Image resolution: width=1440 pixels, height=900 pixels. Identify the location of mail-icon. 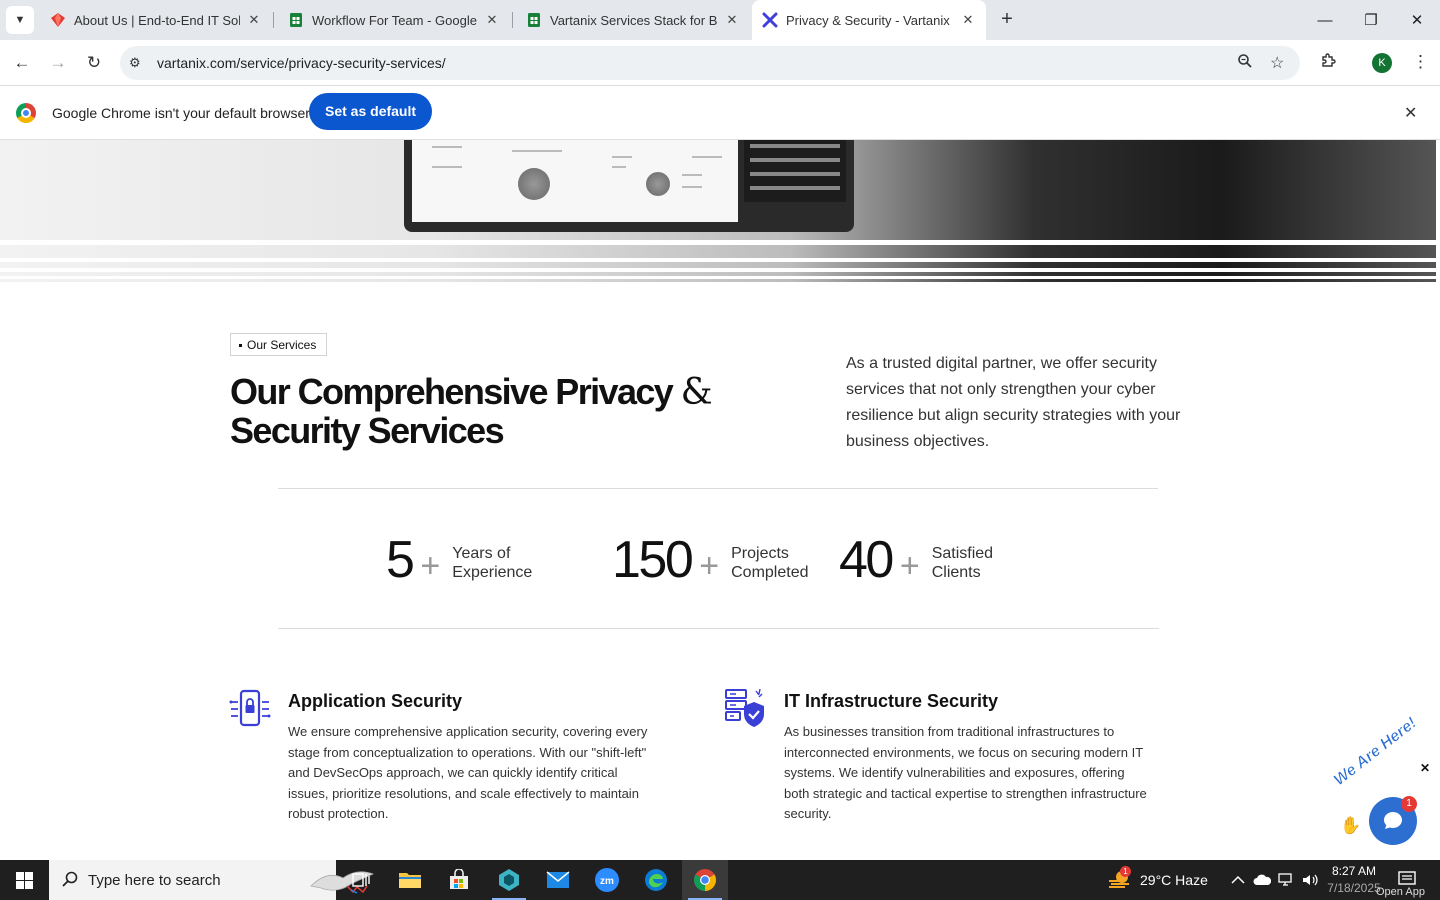
(558, 879).